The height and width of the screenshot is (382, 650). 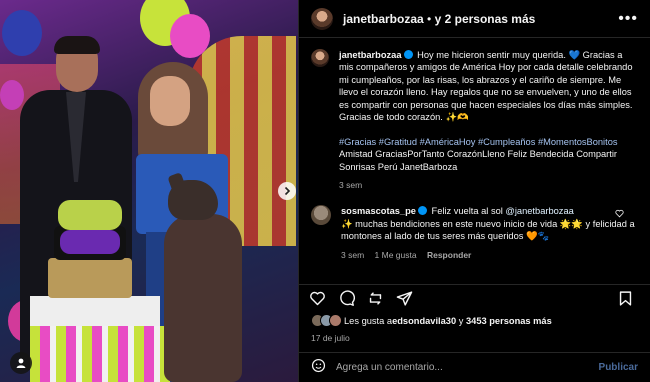 I want to click on more-options-icon: •••, so click(x=628, y=18).